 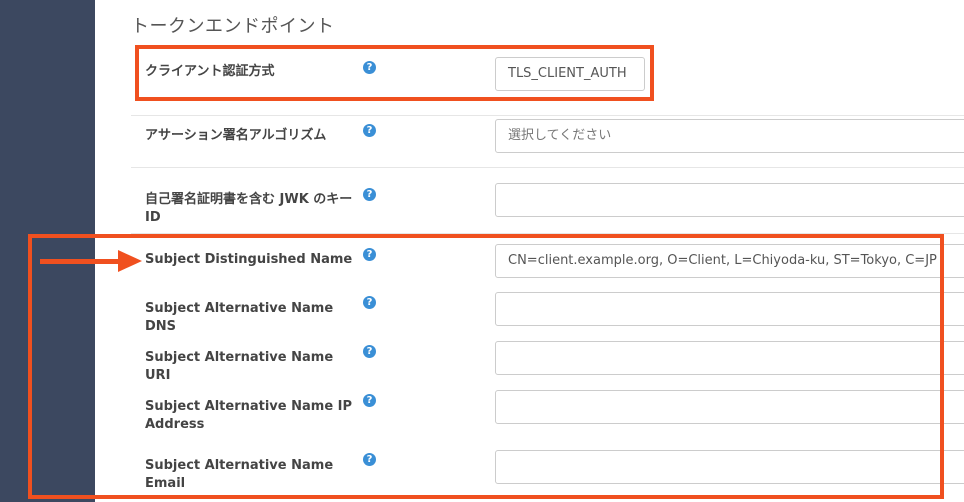 I want to click on highlight-box-client-auth, so click(x=394, y=73).